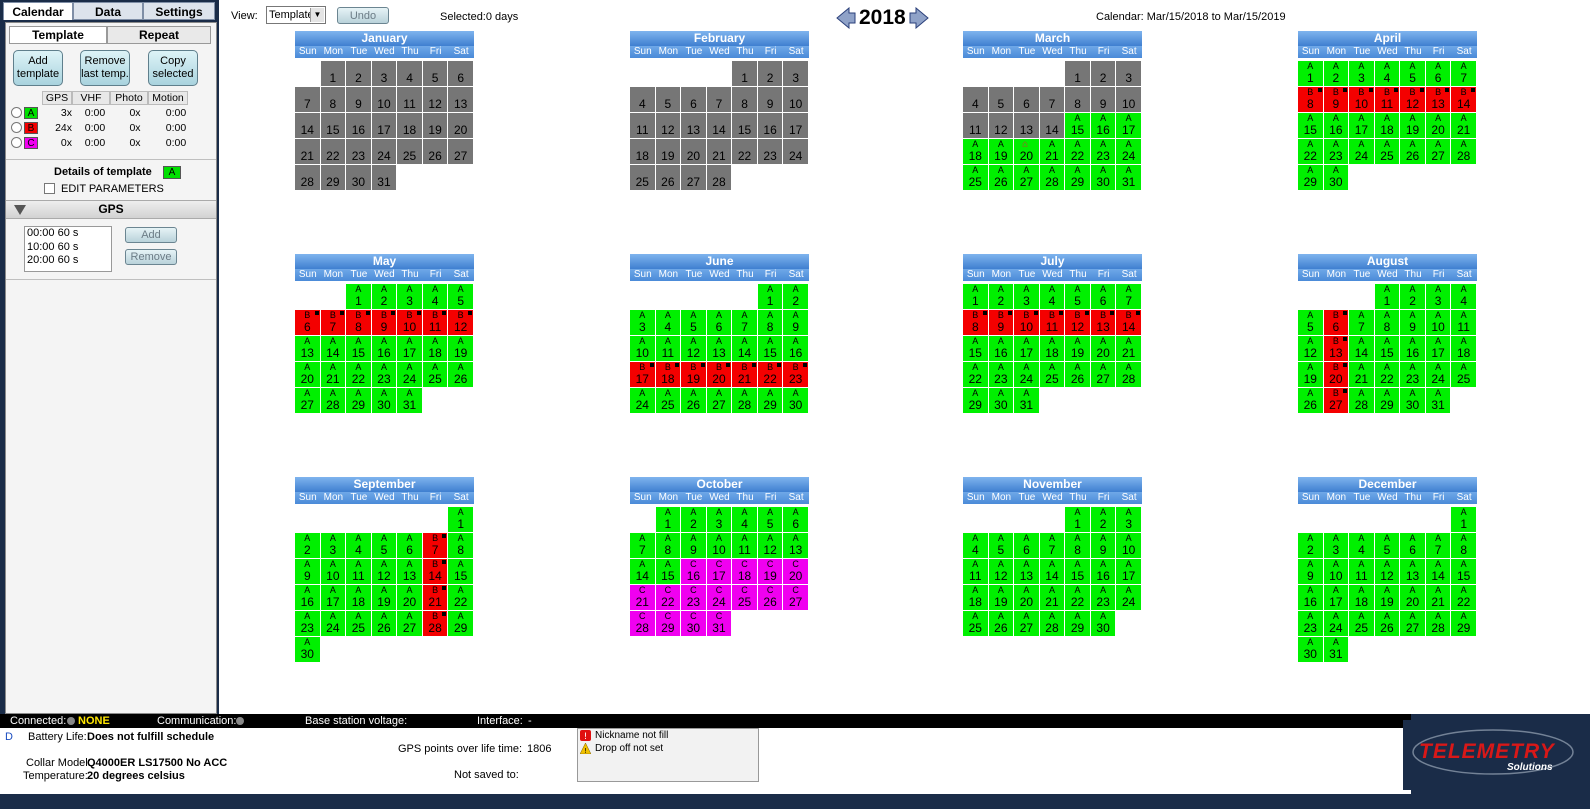  I want to click on day-cell: 4, so click(410, 74).